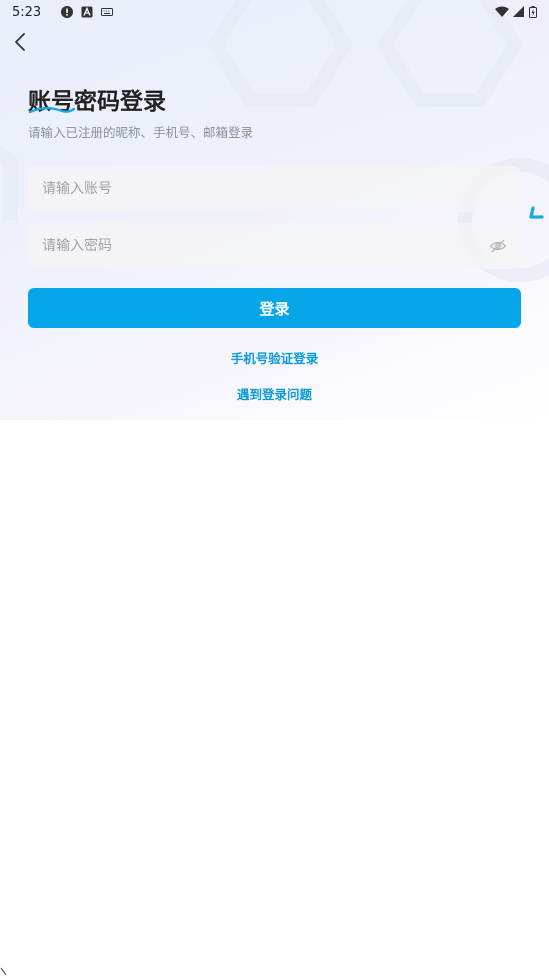  I want to click on login-problem-link: 遇到登录问题, so click(274, 393).